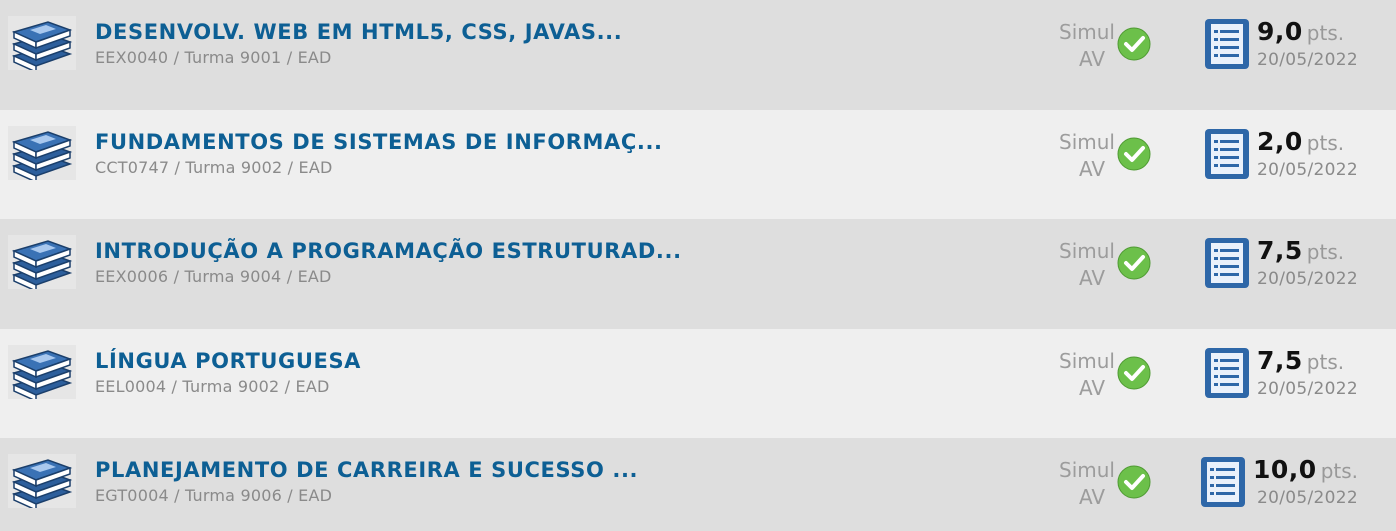  I want to click on score-value: 2,0, so click(1280, 141).